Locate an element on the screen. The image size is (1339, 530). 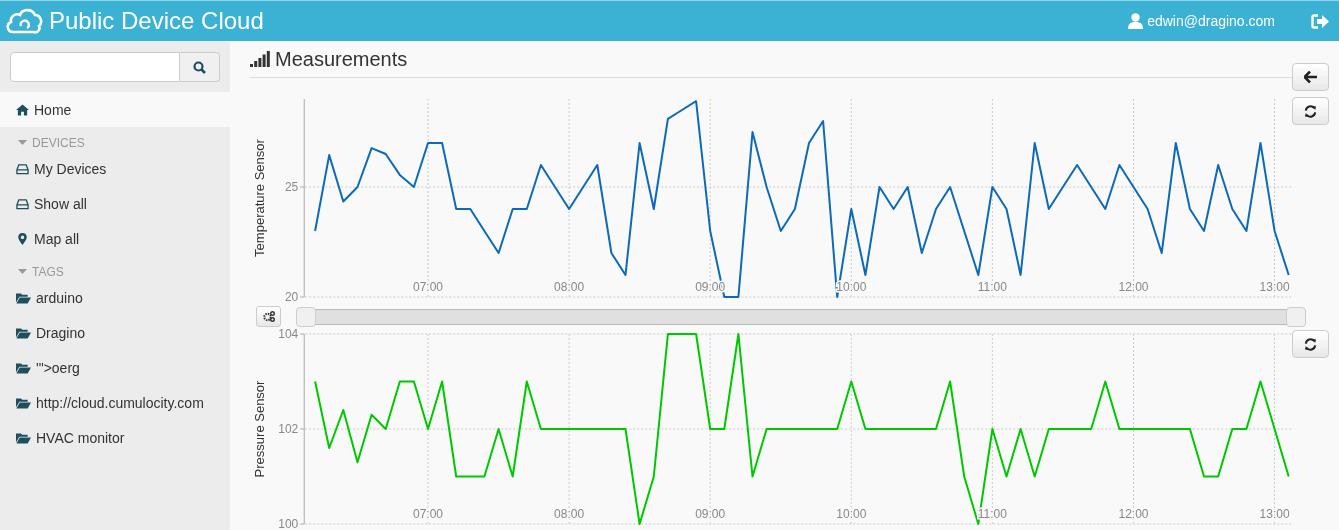
sidebar-item: Show all is located at coordinates (115, 203).